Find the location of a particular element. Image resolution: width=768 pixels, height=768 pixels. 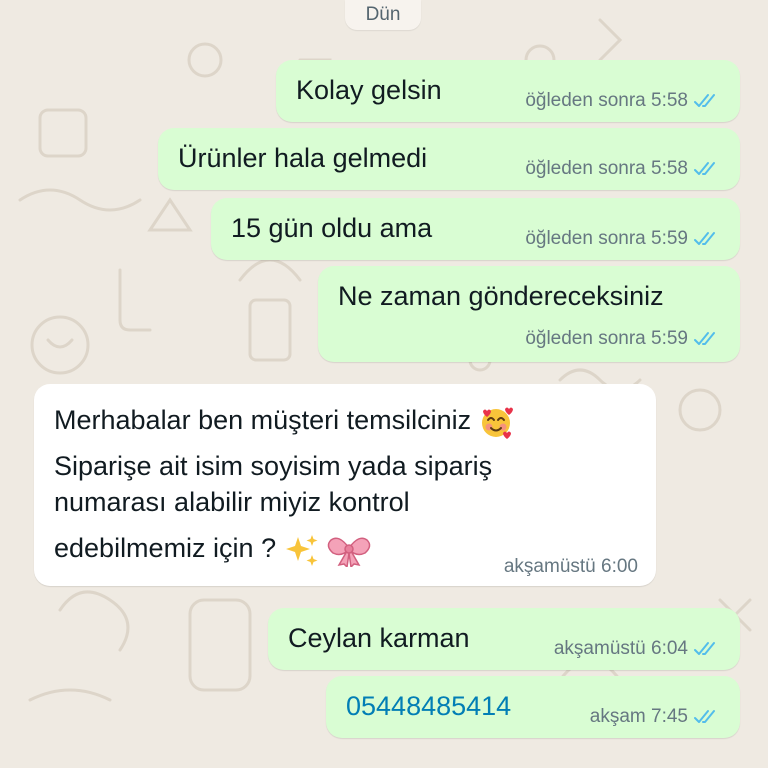

message-time: akşamüstü 6:04 is located at coordinates (620, 648).